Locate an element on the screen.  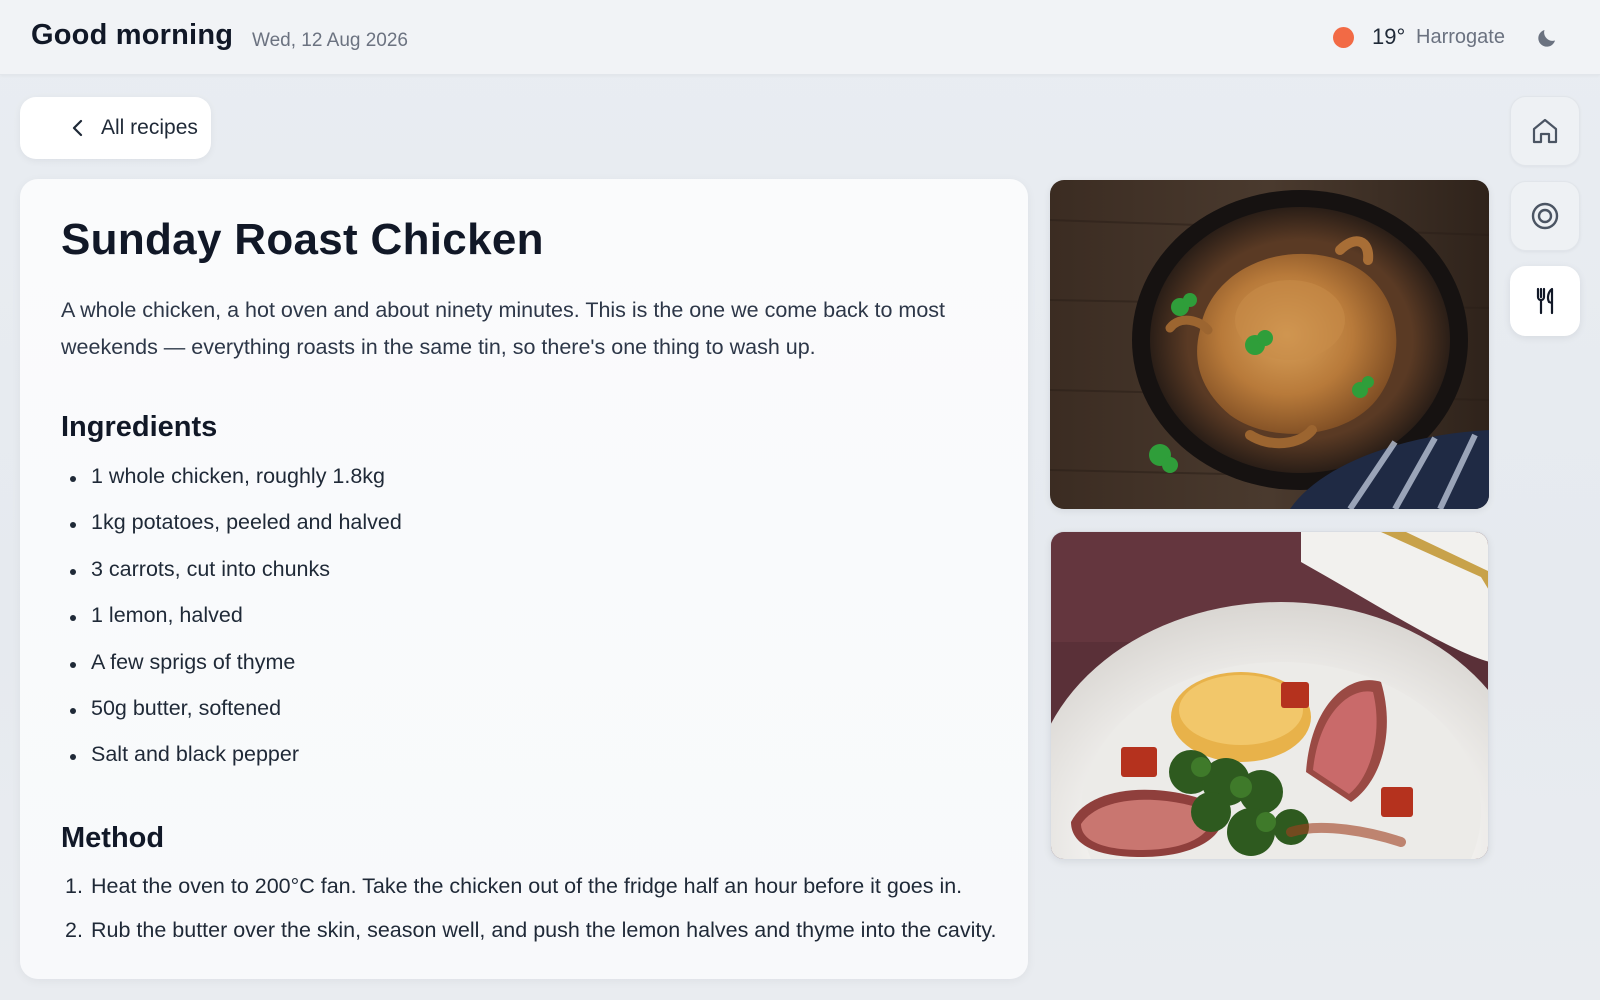
moon-icon is located at coordinates (1547, 38).